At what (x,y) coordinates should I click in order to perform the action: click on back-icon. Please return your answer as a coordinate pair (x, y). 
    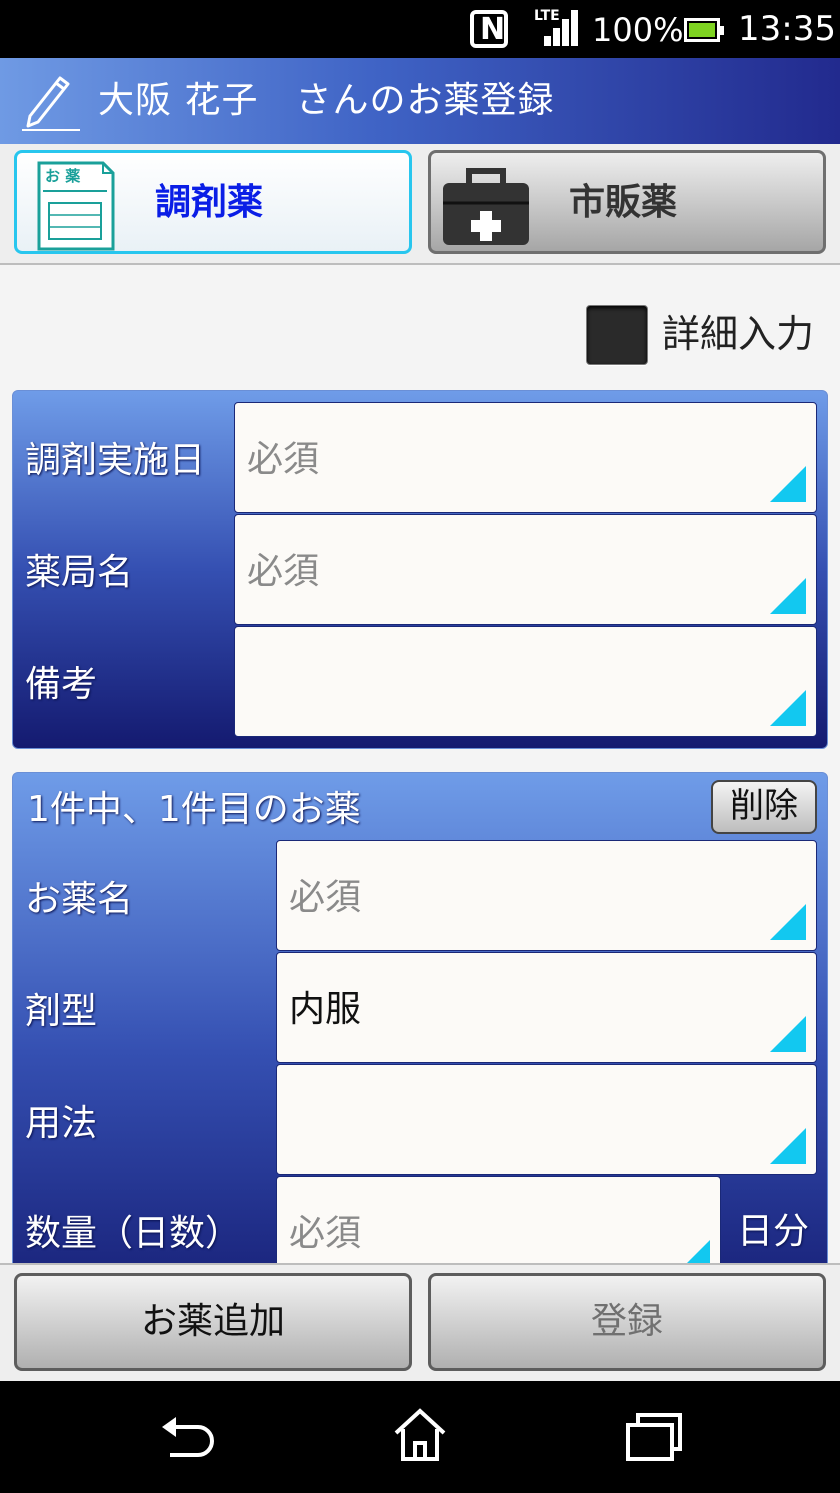
    Looking at the image, I should click on (188, 1437).